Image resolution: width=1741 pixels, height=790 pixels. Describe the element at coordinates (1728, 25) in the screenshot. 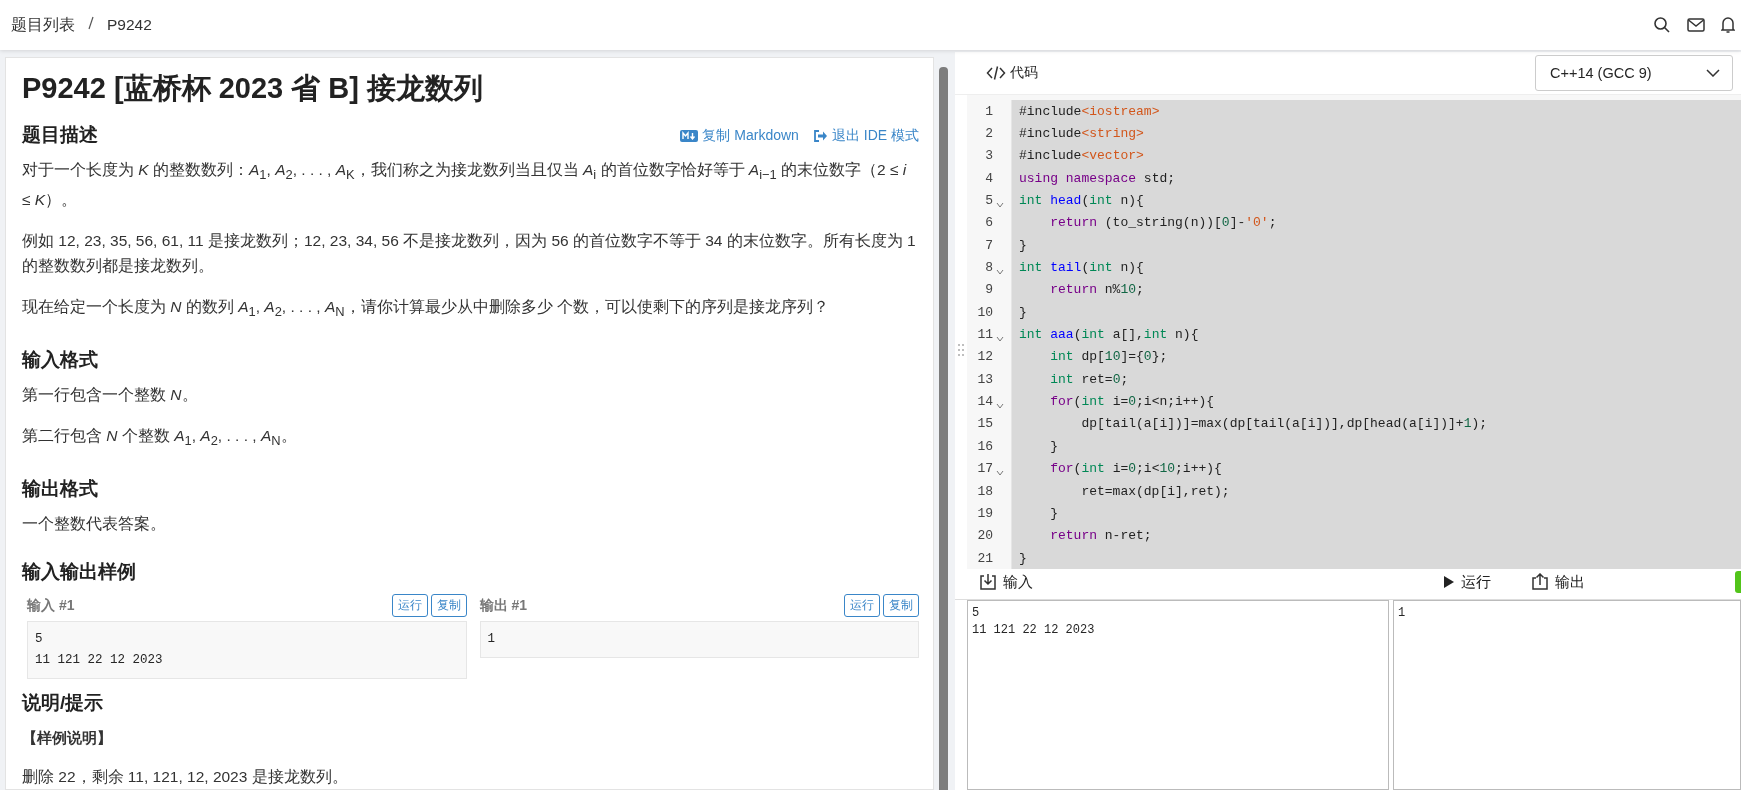

I see `bell-icon` at that location.